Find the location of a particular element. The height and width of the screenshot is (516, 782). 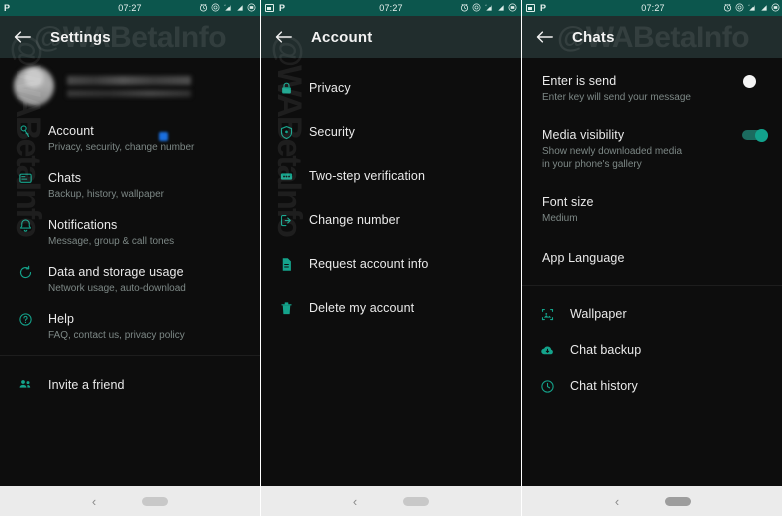

list-item-privacy: Privacy is located at coordinates (391, 88).